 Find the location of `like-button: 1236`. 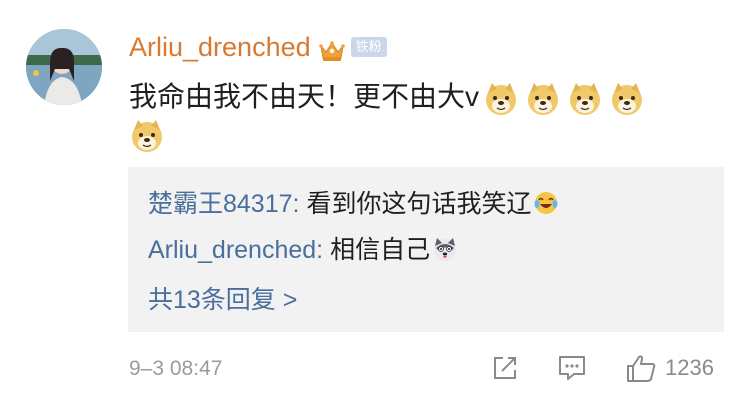

like-button: 1236 is located at coordinates (669, 368).